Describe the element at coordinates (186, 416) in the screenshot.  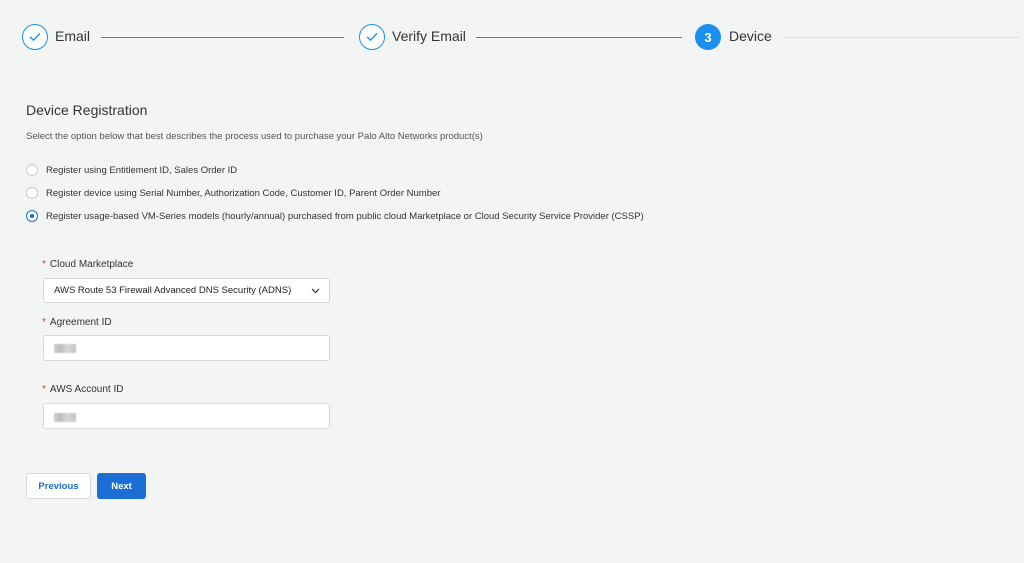
I see `aws-account-id-input` at that location.